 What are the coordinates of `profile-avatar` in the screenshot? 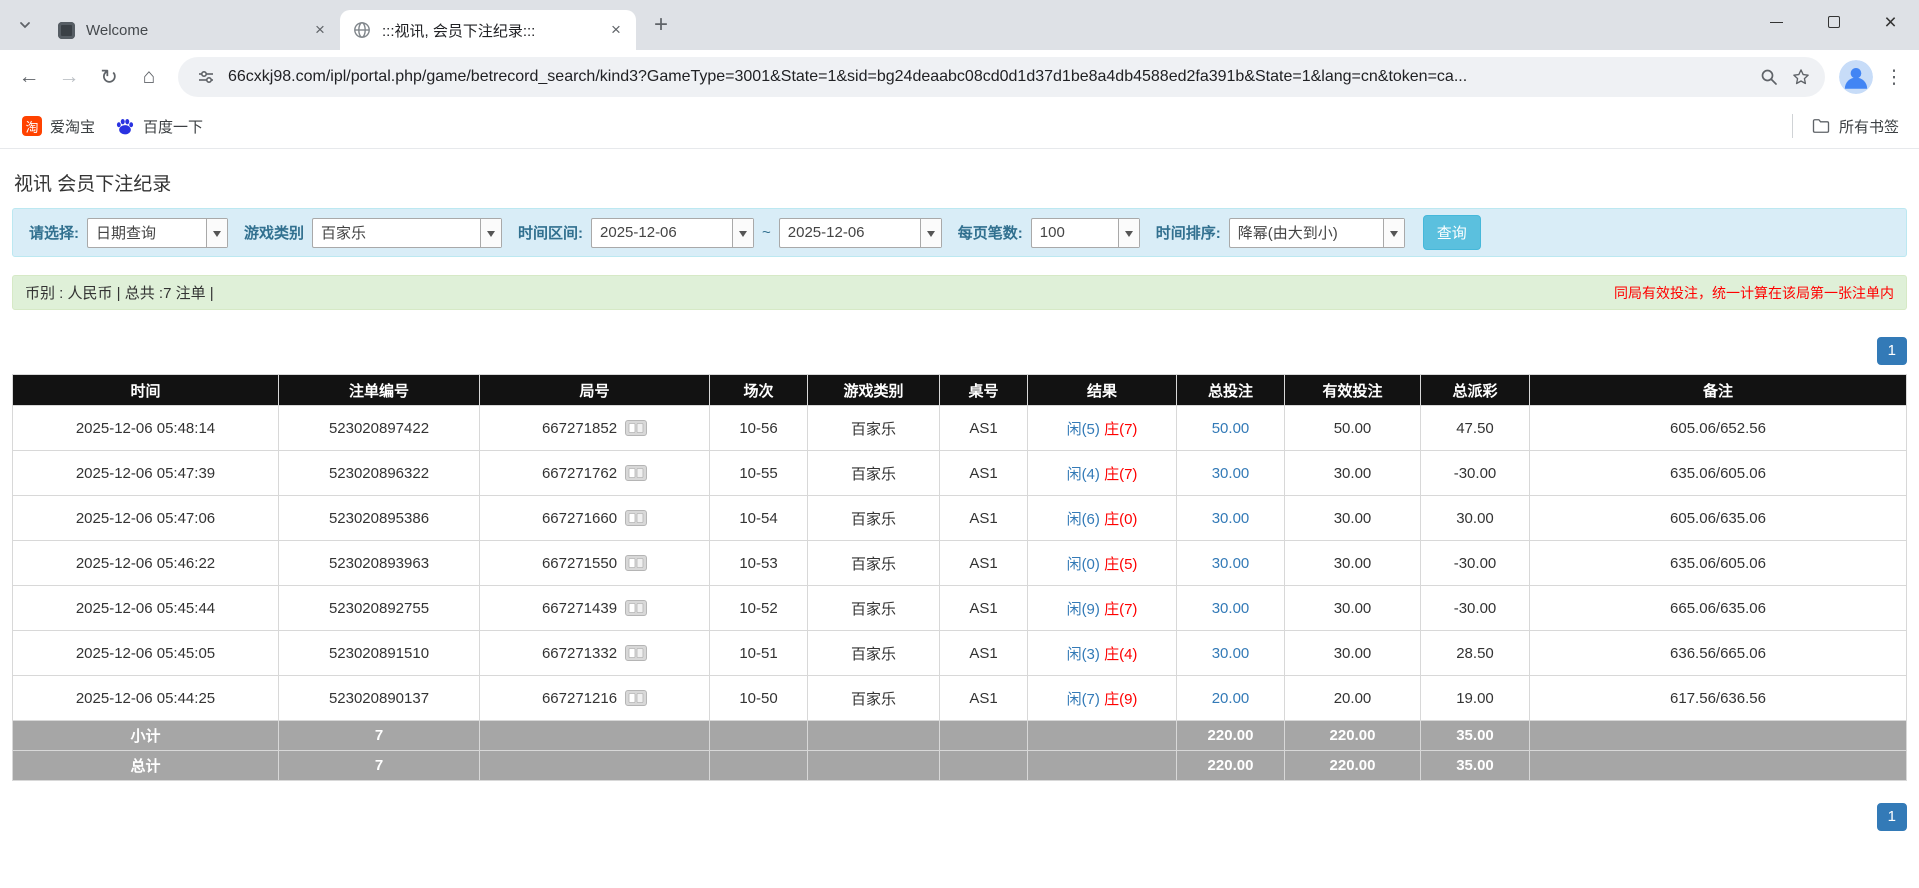 It's located at (1856, 77).